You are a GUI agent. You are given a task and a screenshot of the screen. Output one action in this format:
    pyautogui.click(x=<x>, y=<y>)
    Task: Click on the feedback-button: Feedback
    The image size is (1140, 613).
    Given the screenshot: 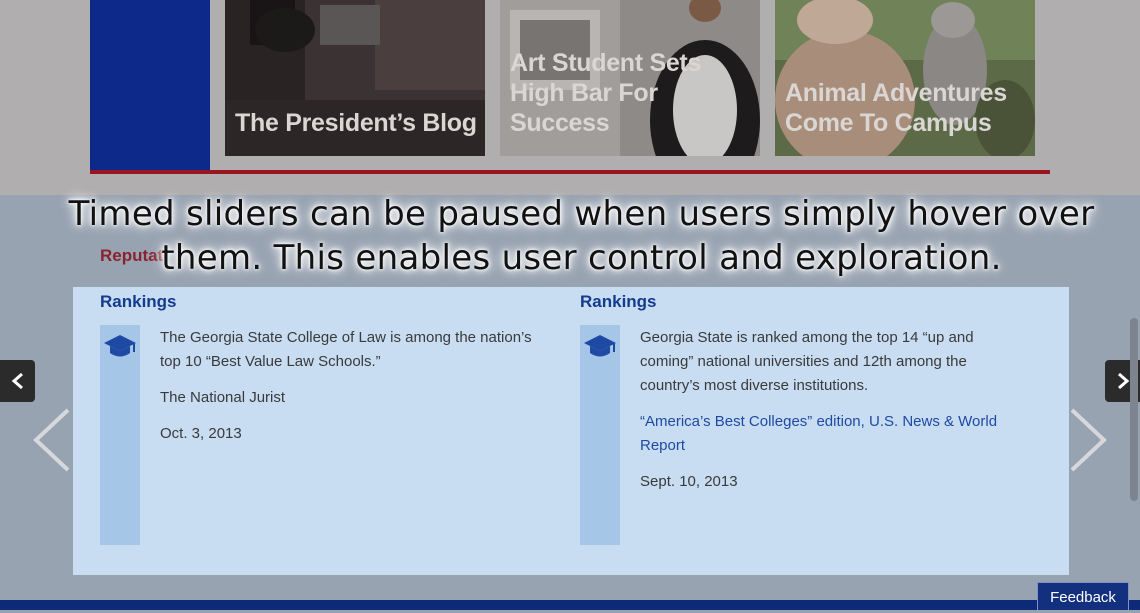 What is the action you would take?
    pyautogui.click(x=1083, y=596)
    